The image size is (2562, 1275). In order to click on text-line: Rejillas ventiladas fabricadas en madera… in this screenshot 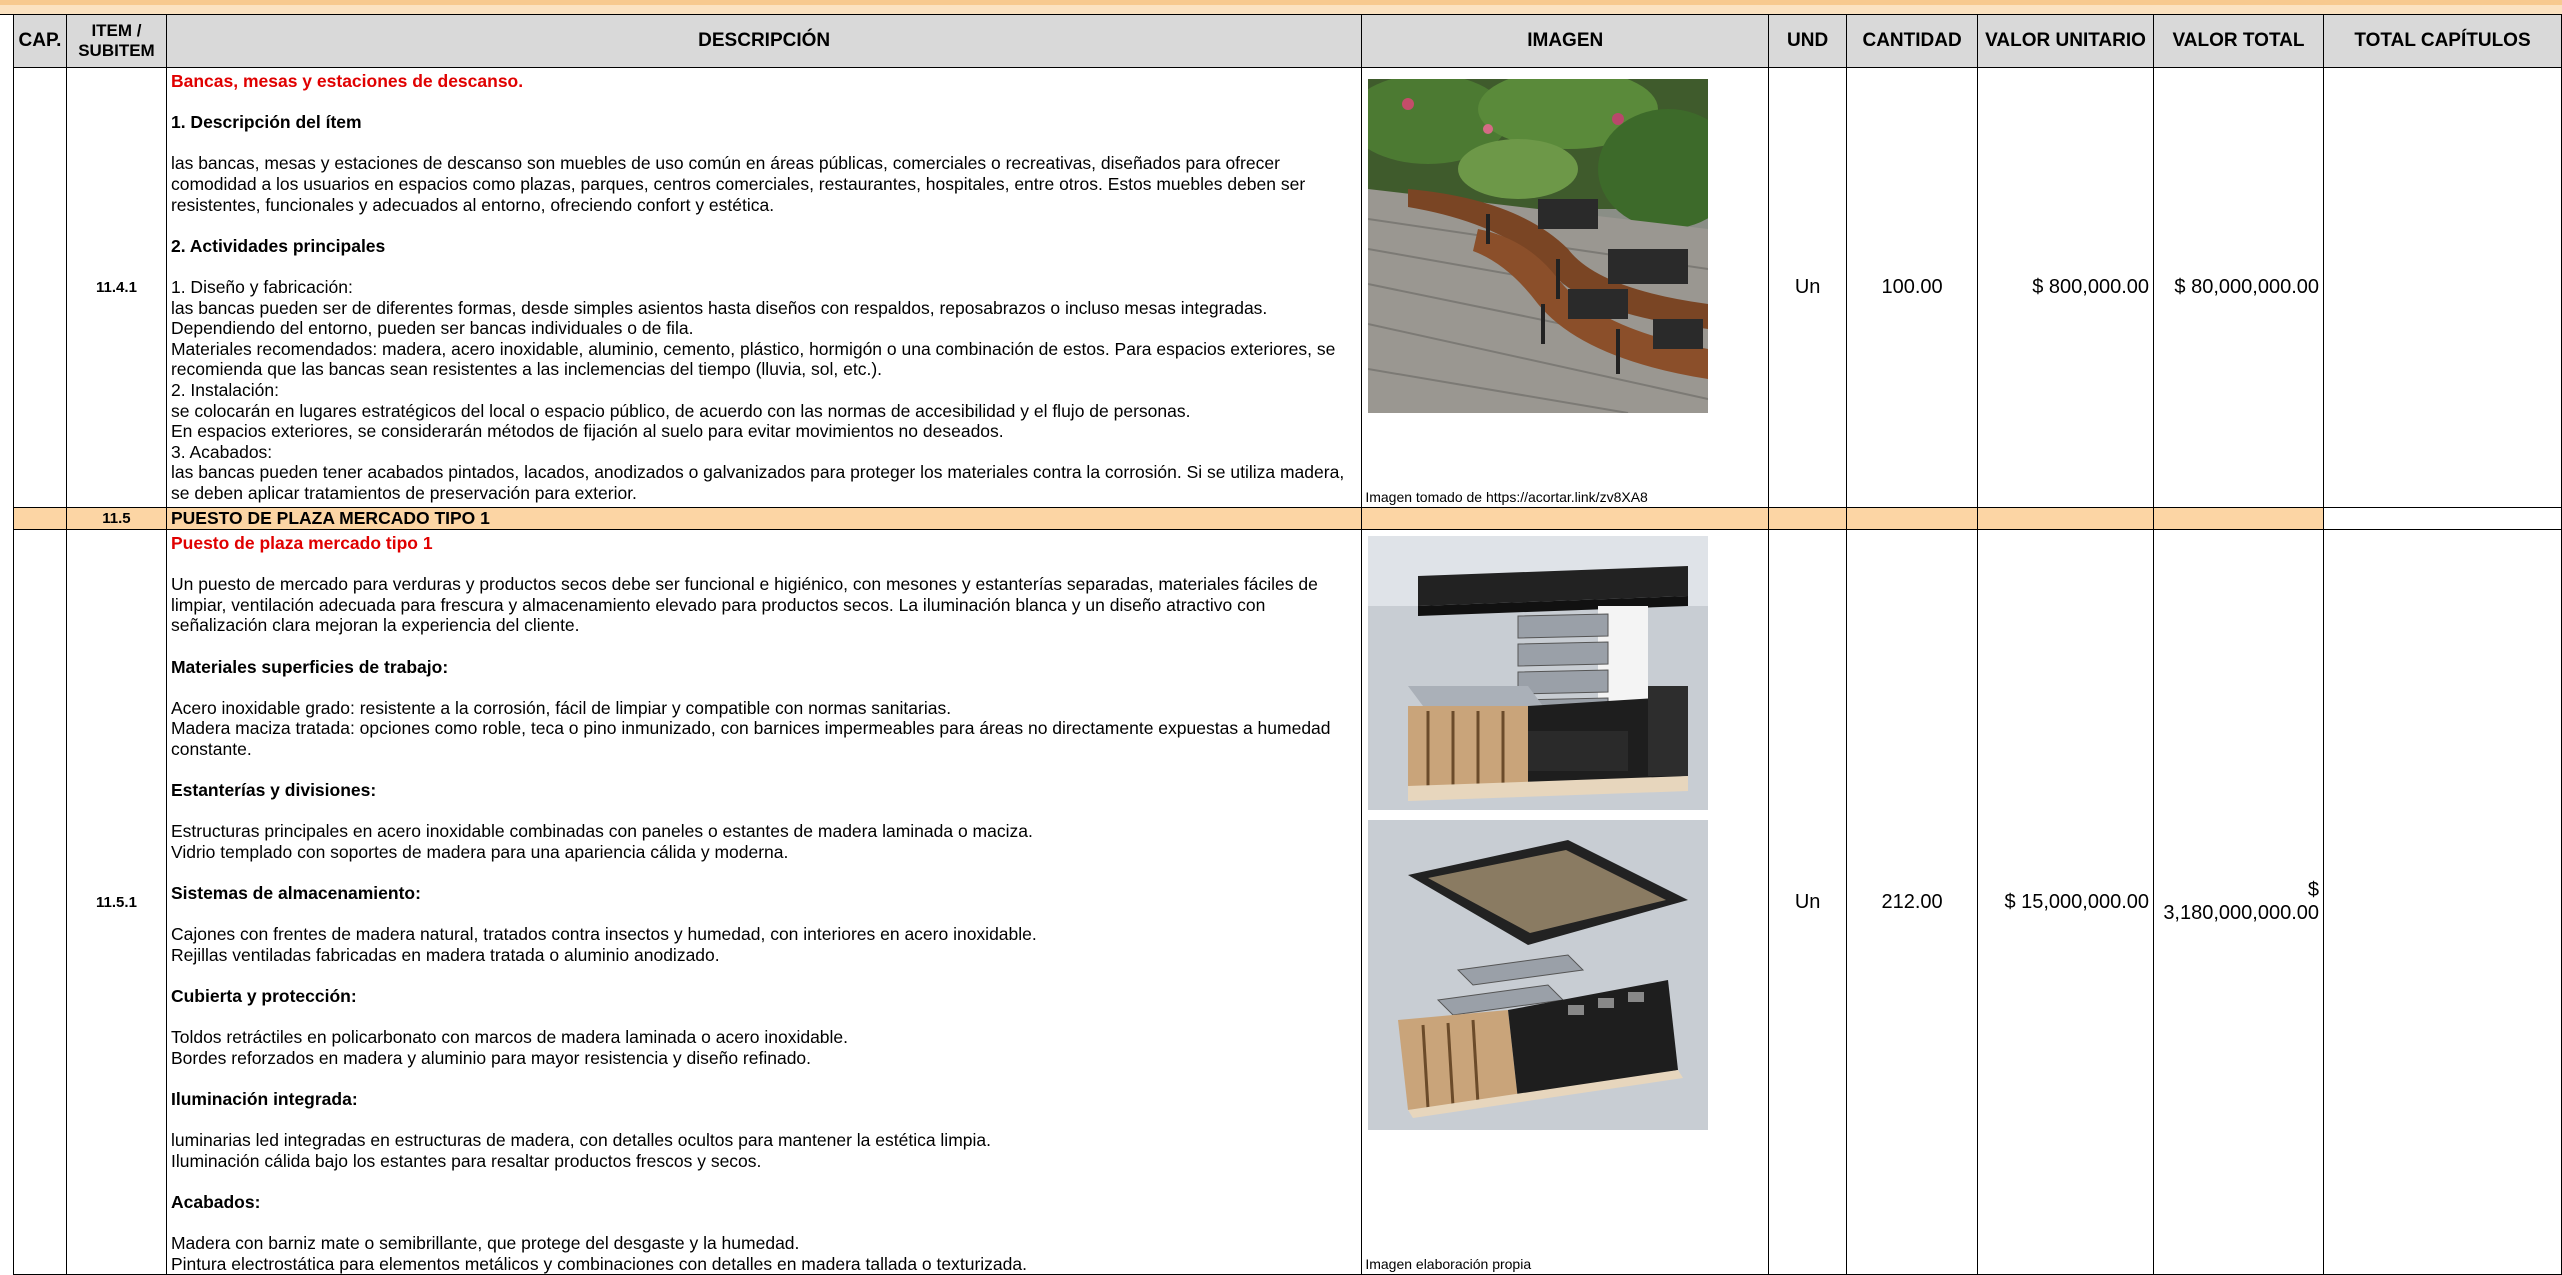, I will do `click(445, 954)`.